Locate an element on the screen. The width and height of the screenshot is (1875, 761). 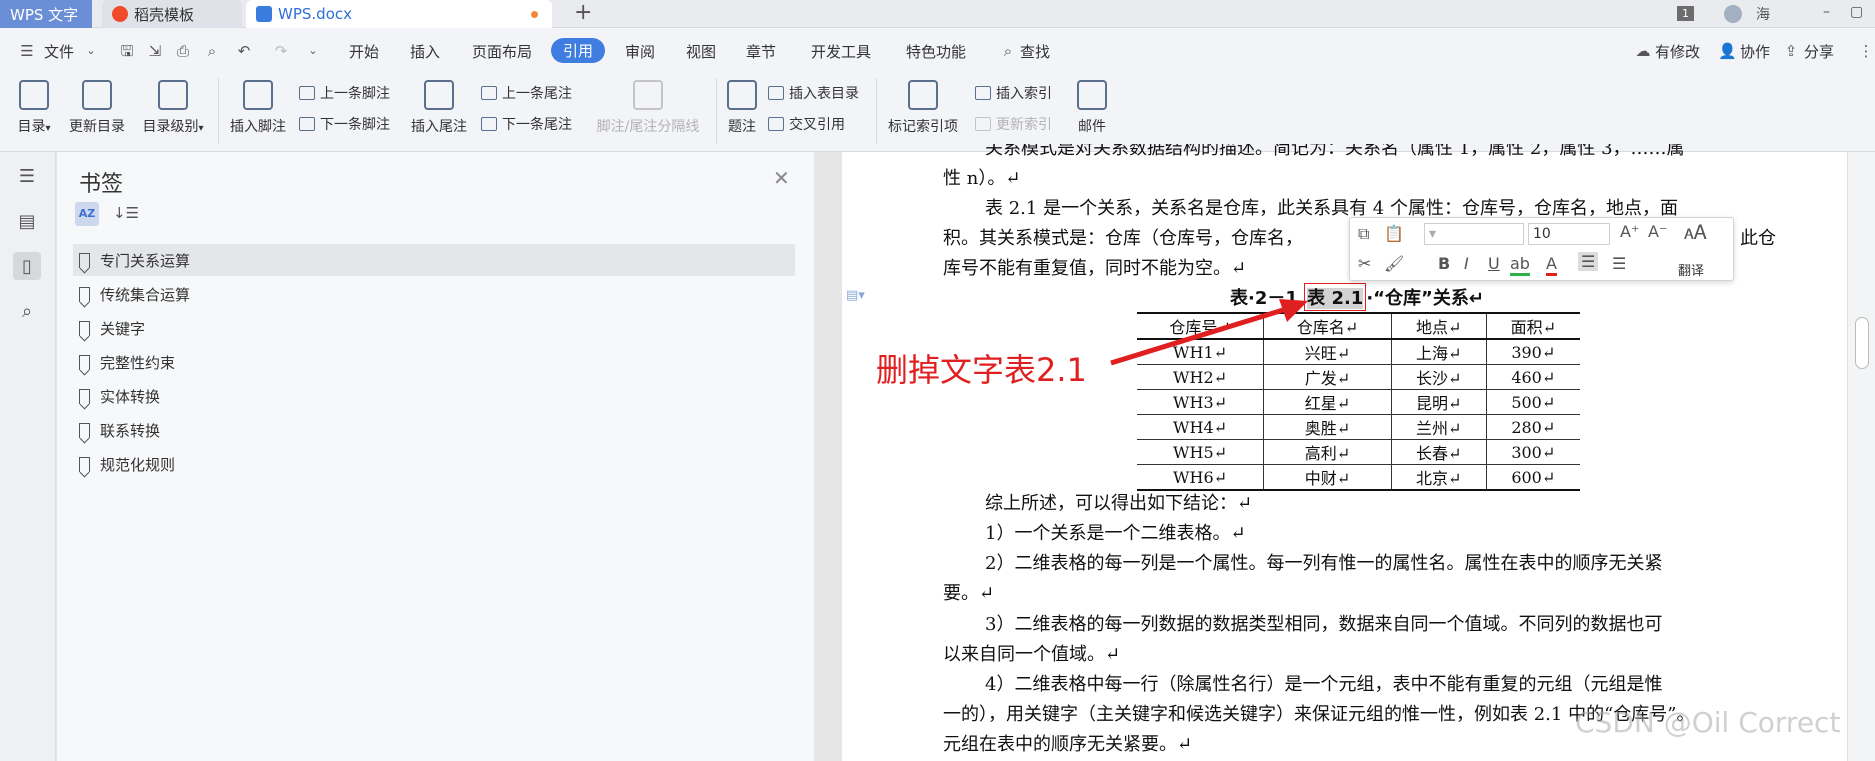
table-cell: 上海↵ is located at coordinates (1438, 352).